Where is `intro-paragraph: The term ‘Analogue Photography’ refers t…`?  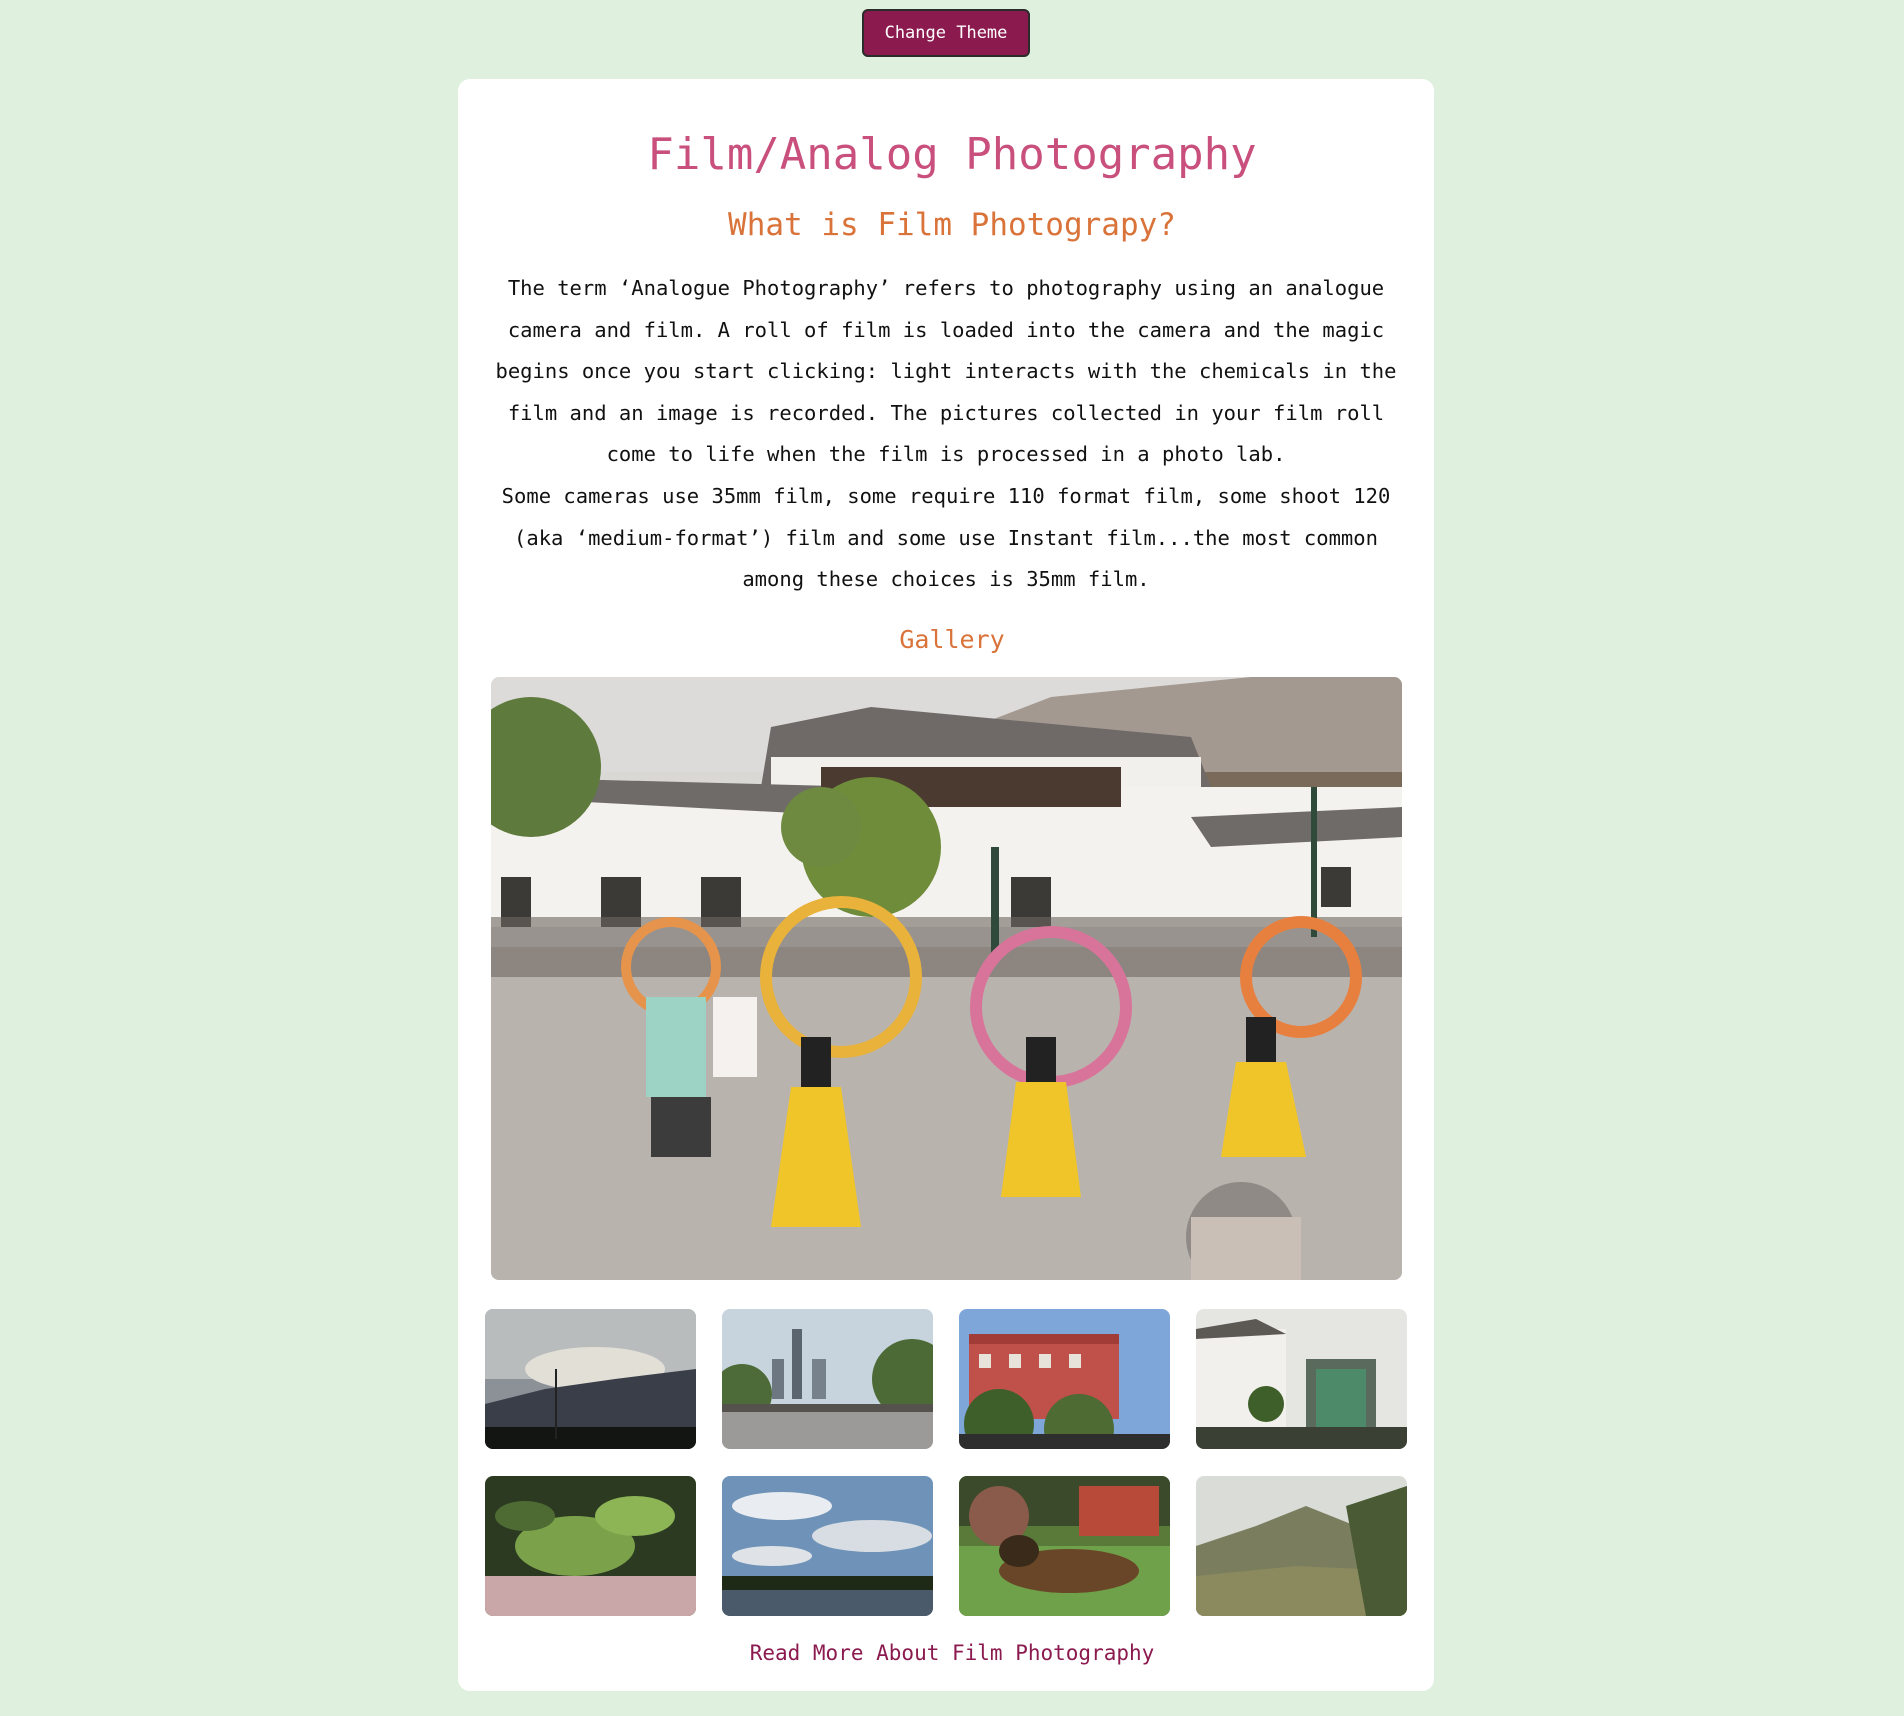 intro-paragraph: The term ‘Analogue Photography’ refers t… is located at coordinates (946, 371).